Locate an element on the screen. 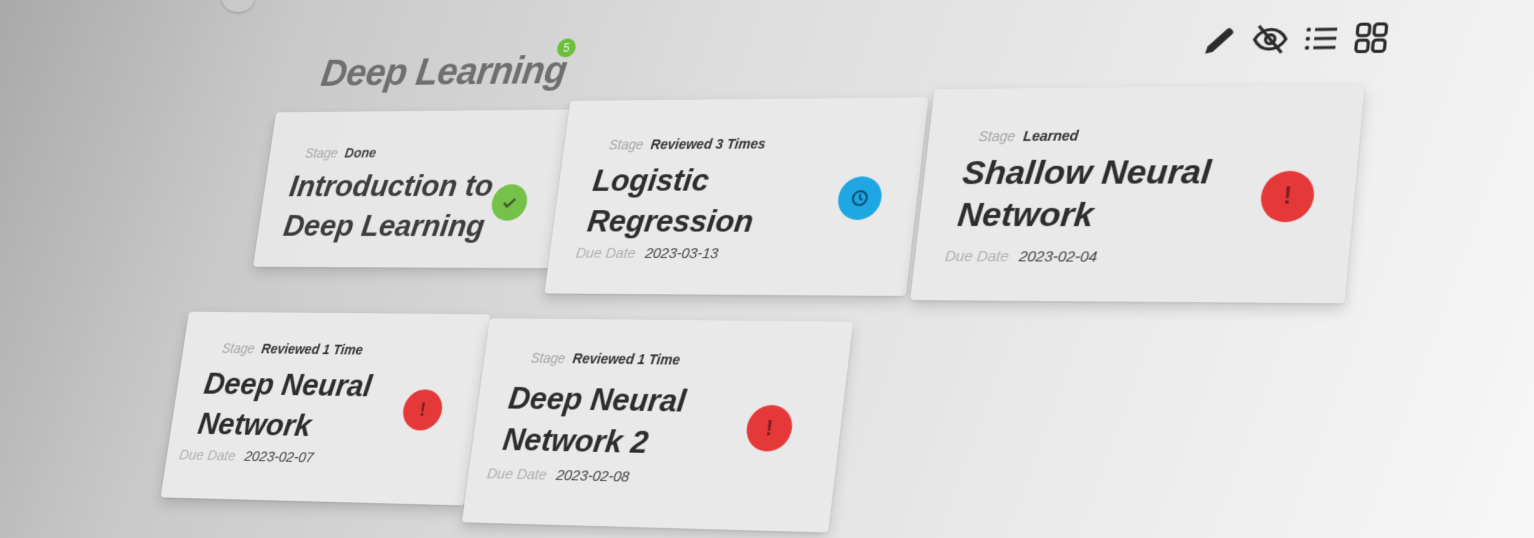 This screenshot has height=538, width=1534. pencil-icon is located at coordinates (1219, 41).